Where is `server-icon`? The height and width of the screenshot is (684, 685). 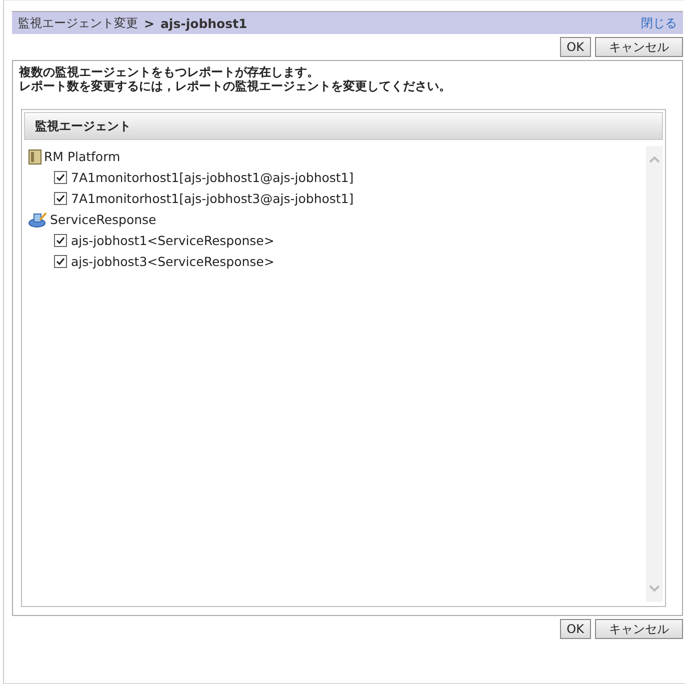
server-icon is located at coordinates (35, 156).